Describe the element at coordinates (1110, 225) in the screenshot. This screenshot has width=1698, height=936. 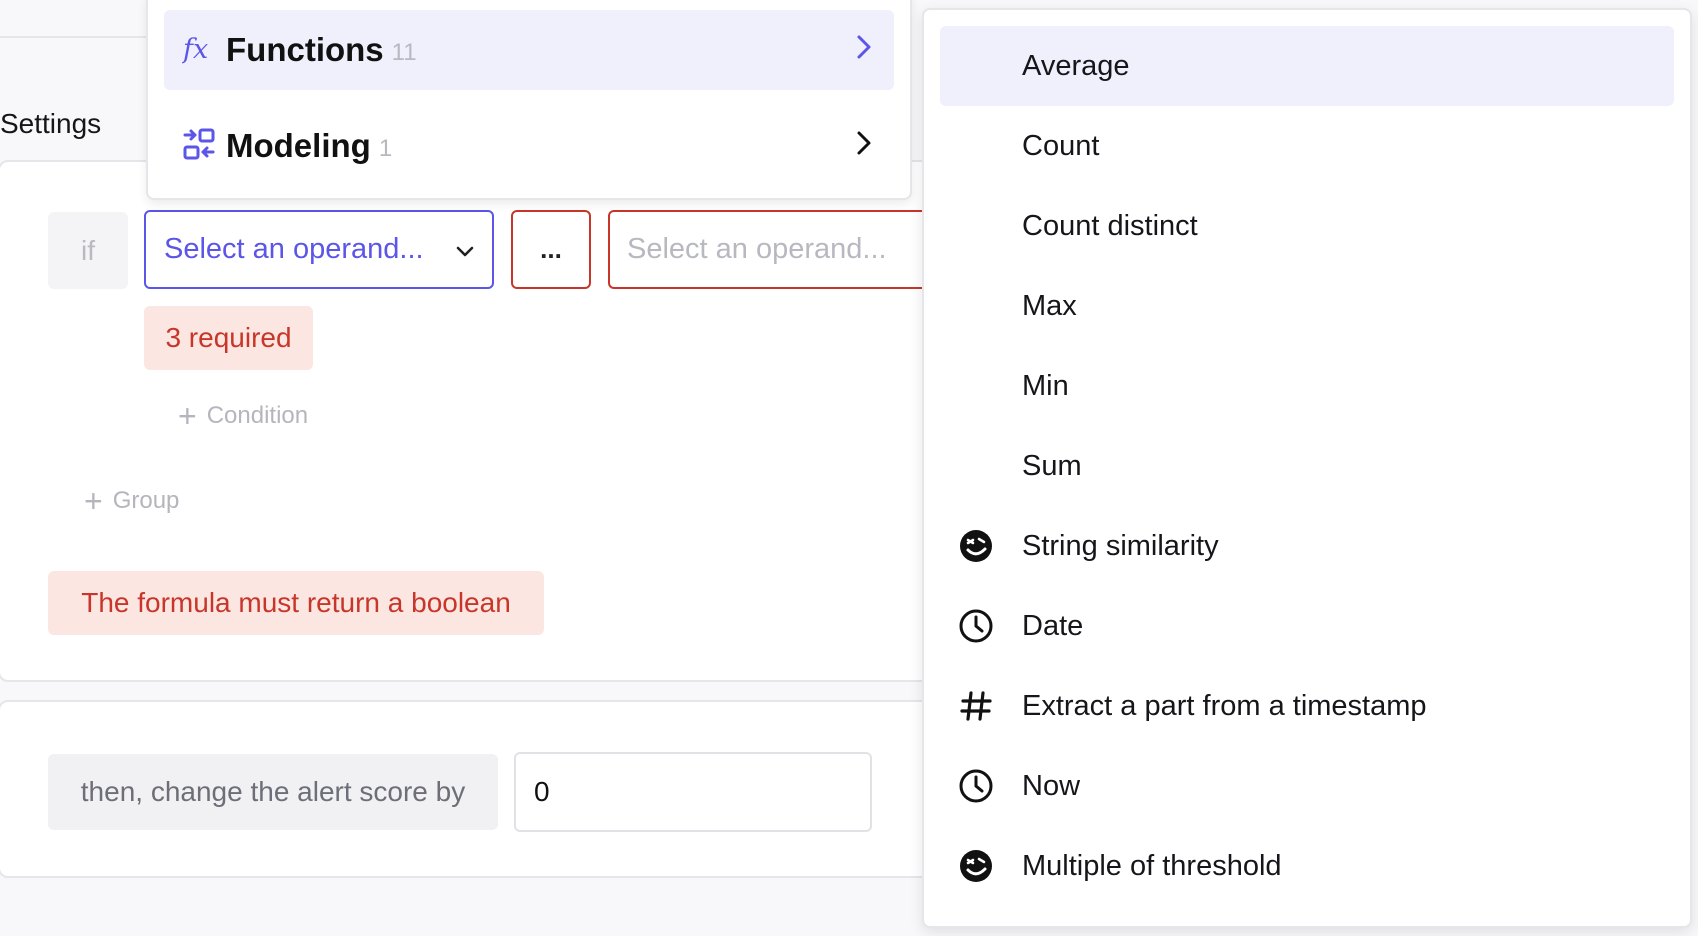
I see `function-item-label: Count distinct` at that location.